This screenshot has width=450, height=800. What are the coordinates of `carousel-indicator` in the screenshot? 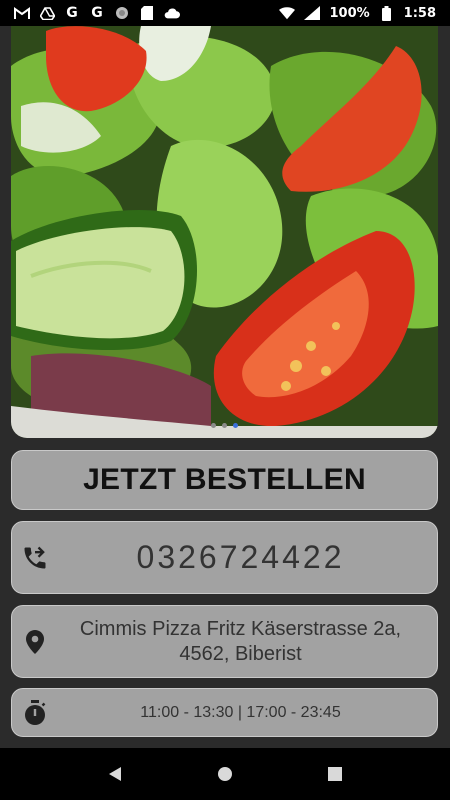 It's located at (224, 425).